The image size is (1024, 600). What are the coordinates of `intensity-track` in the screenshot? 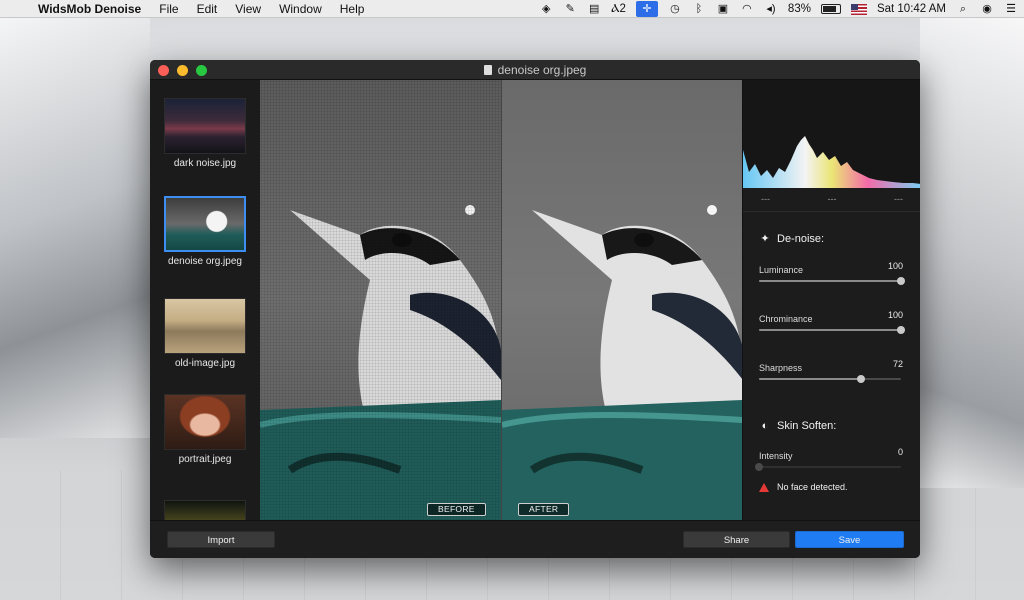 It's located at (828, 467).